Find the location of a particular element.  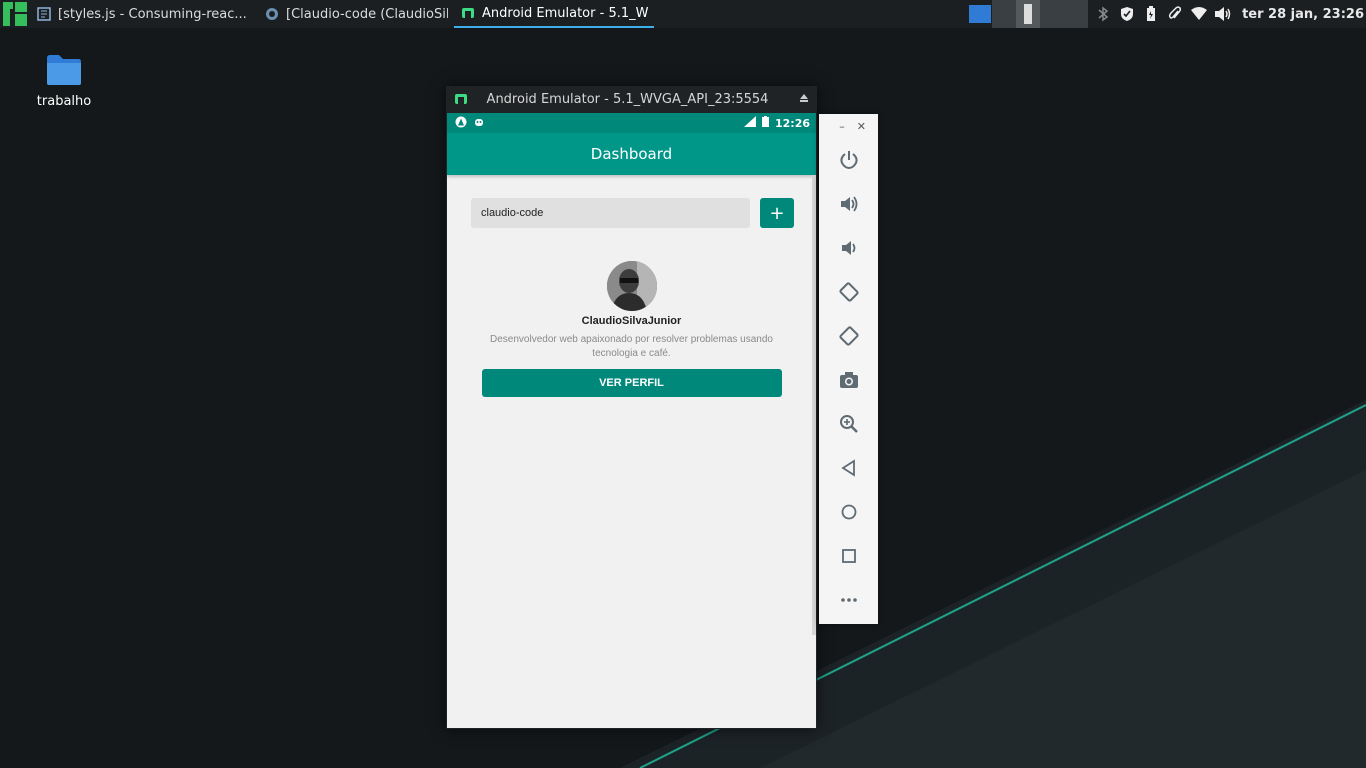

avatar is located at coordinates (631, 286).